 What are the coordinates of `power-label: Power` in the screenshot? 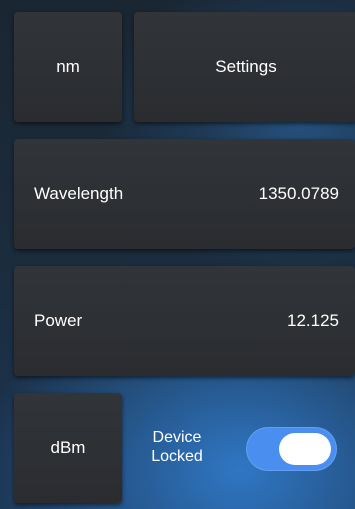 It's located at (58, 320).